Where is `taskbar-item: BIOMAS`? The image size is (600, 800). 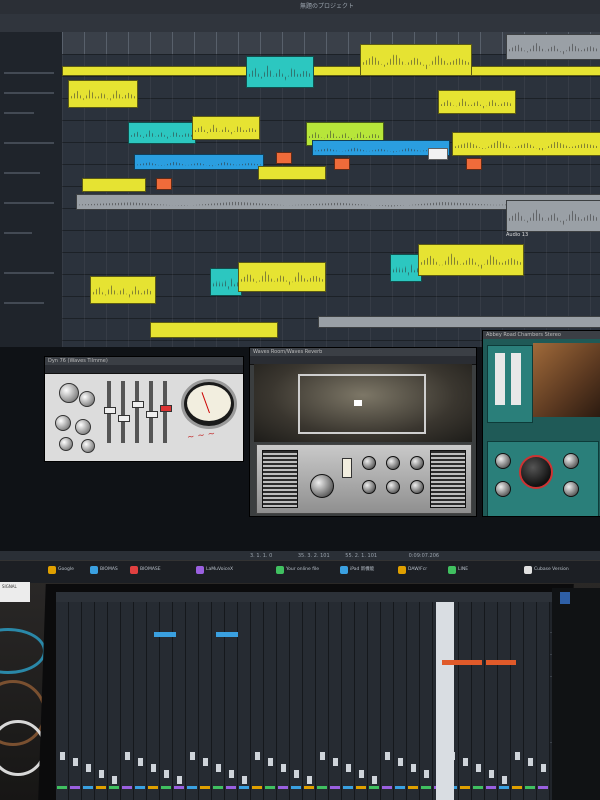
taskbar-item: BIOMAS is located at coordinates (109, 570).